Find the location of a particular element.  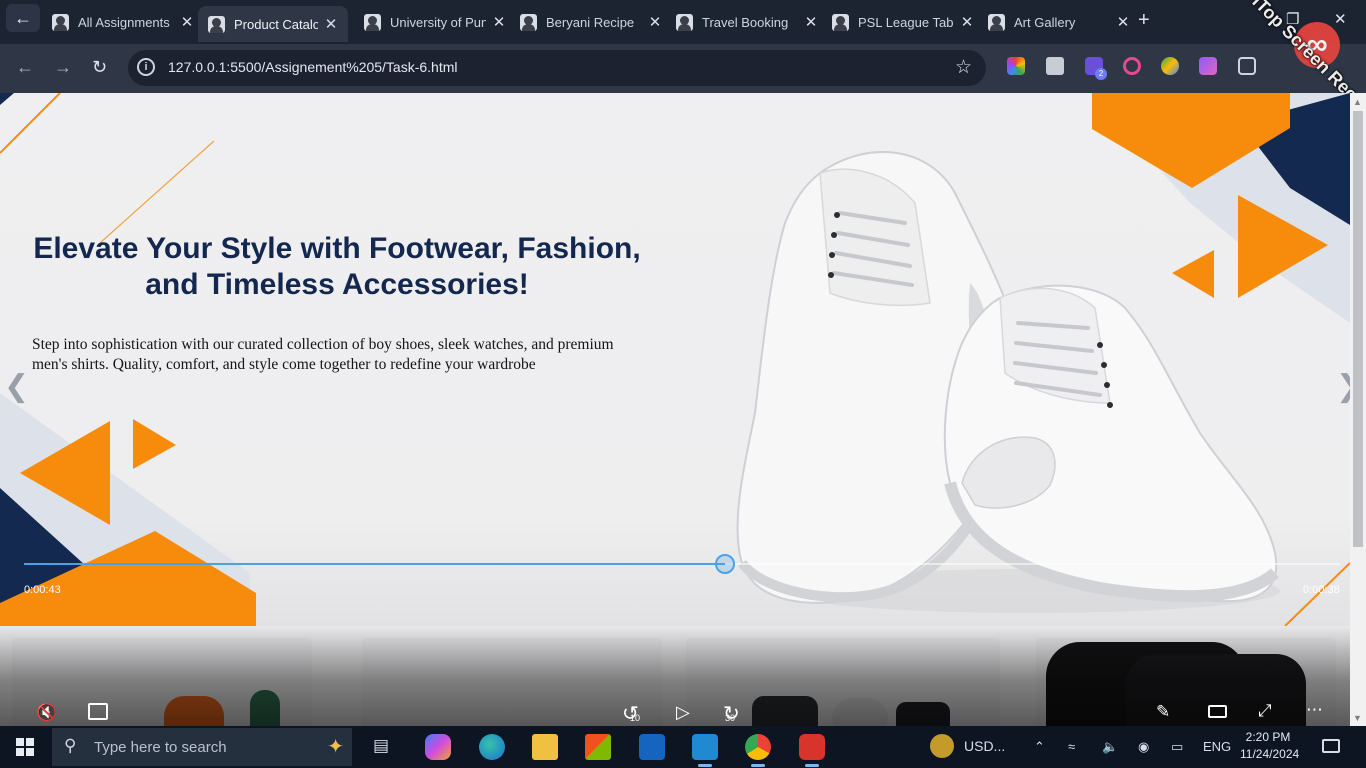

close-window-icon: ✕ is located at coordinates (1340, 19).